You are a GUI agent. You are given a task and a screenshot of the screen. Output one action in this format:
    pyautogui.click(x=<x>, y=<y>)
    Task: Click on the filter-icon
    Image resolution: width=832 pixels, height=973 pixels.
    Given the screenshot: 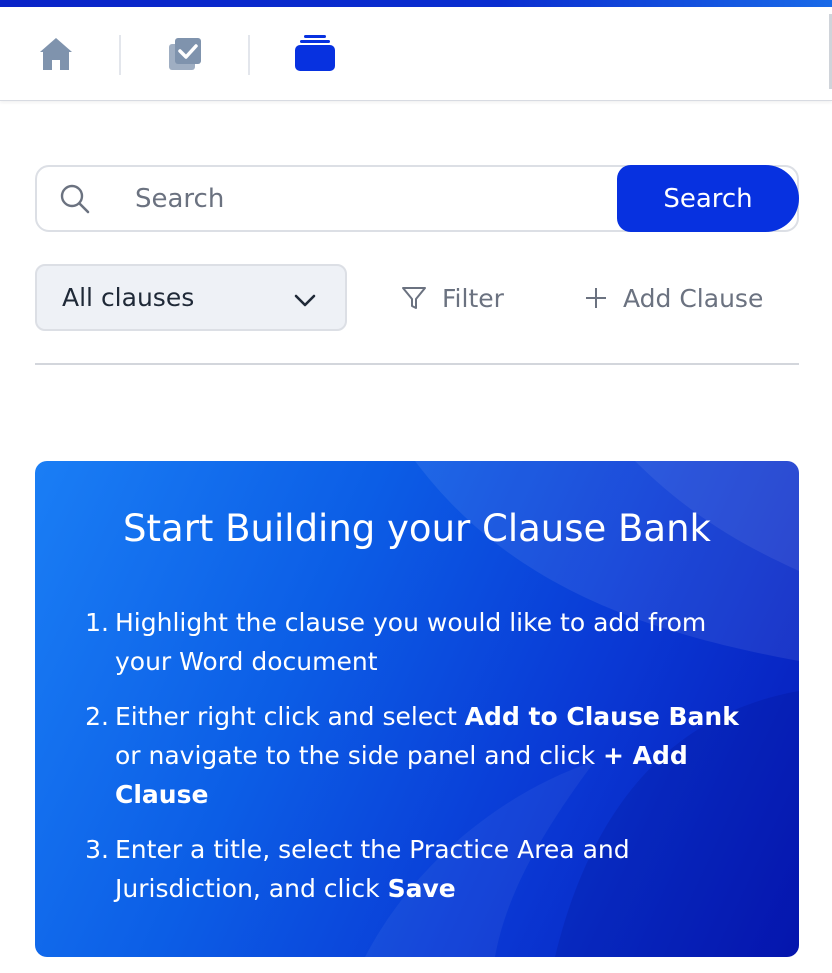 What is the action you would take?
    pyautogui.click(x=414, y=298)
    